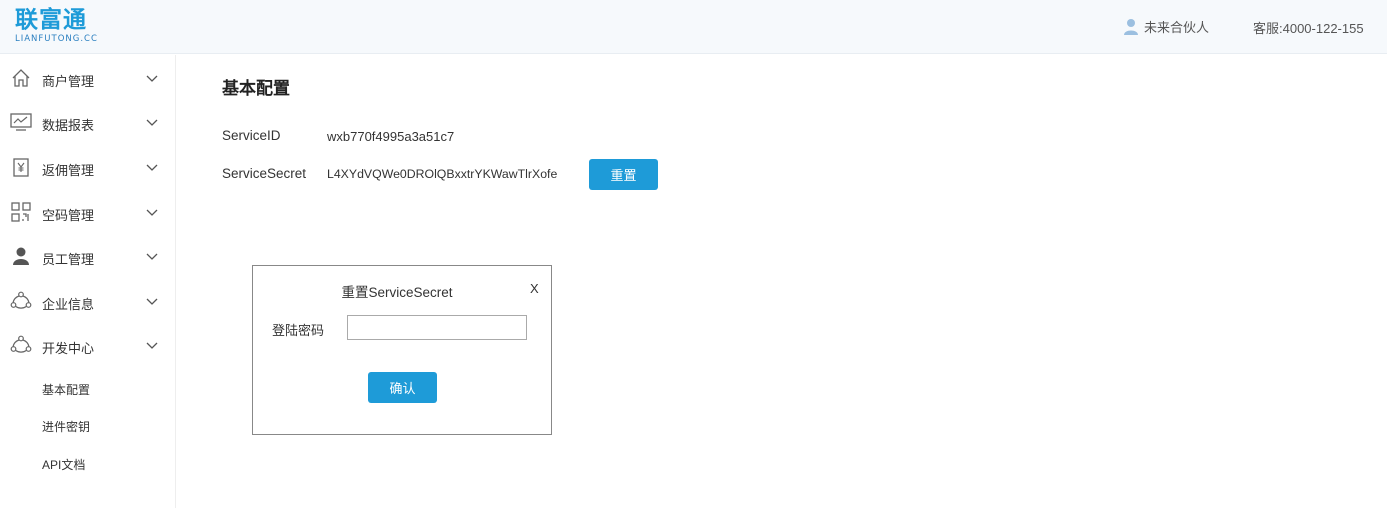 This screenshot has width=1387, height=508. Describe the element at coordinates (66, 389) in the screenshot. I see `sidebar-subitem-basic-config: 基本配置` at that location.